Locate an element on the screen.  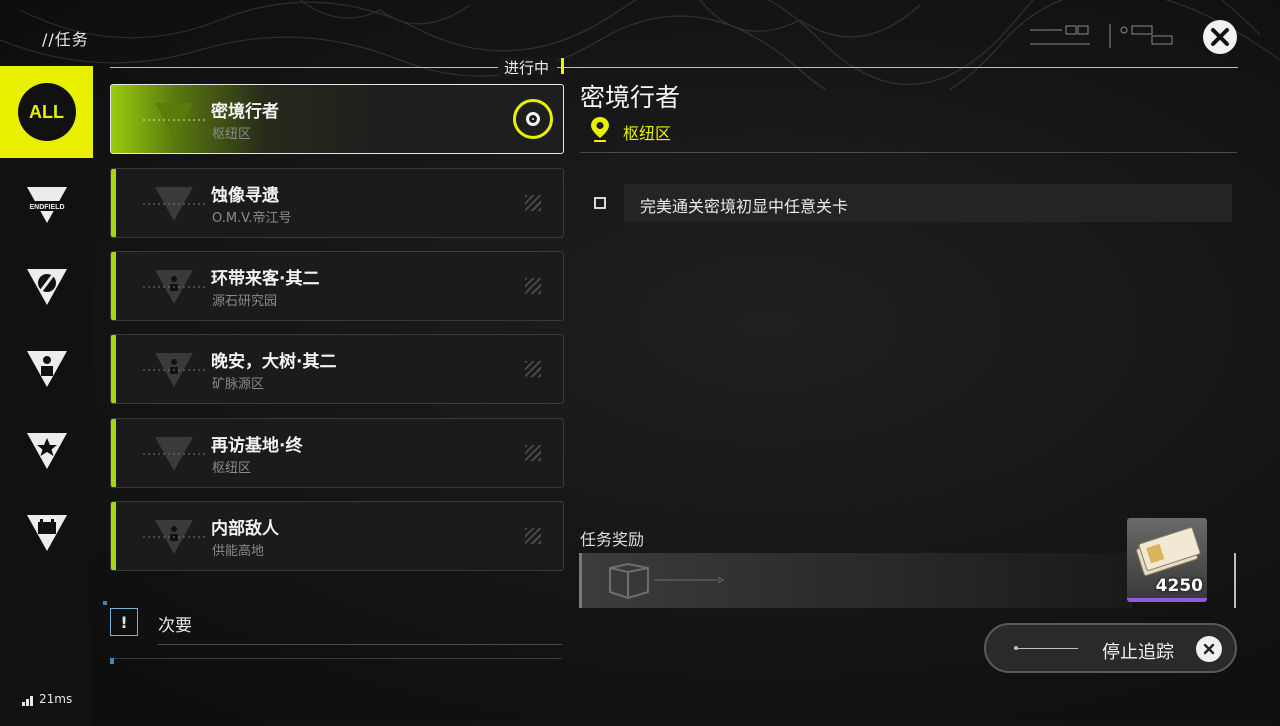
objective-text: 完美通关密境初显中任意关卡 is located at coordinates (744, 206).